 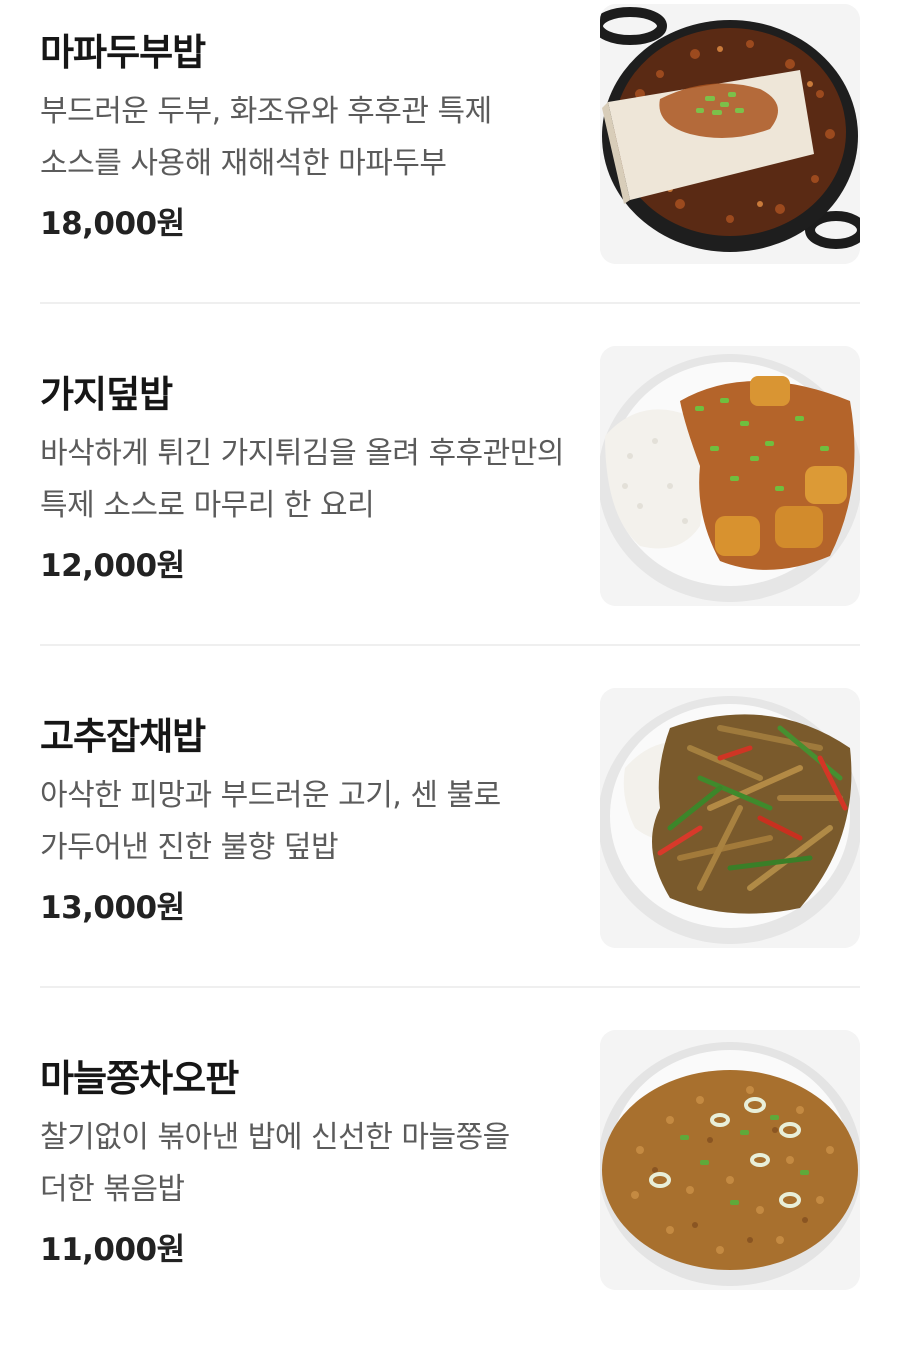 I want to click on mapo-tofu-skillet-icon, so click(x=730, y=134).